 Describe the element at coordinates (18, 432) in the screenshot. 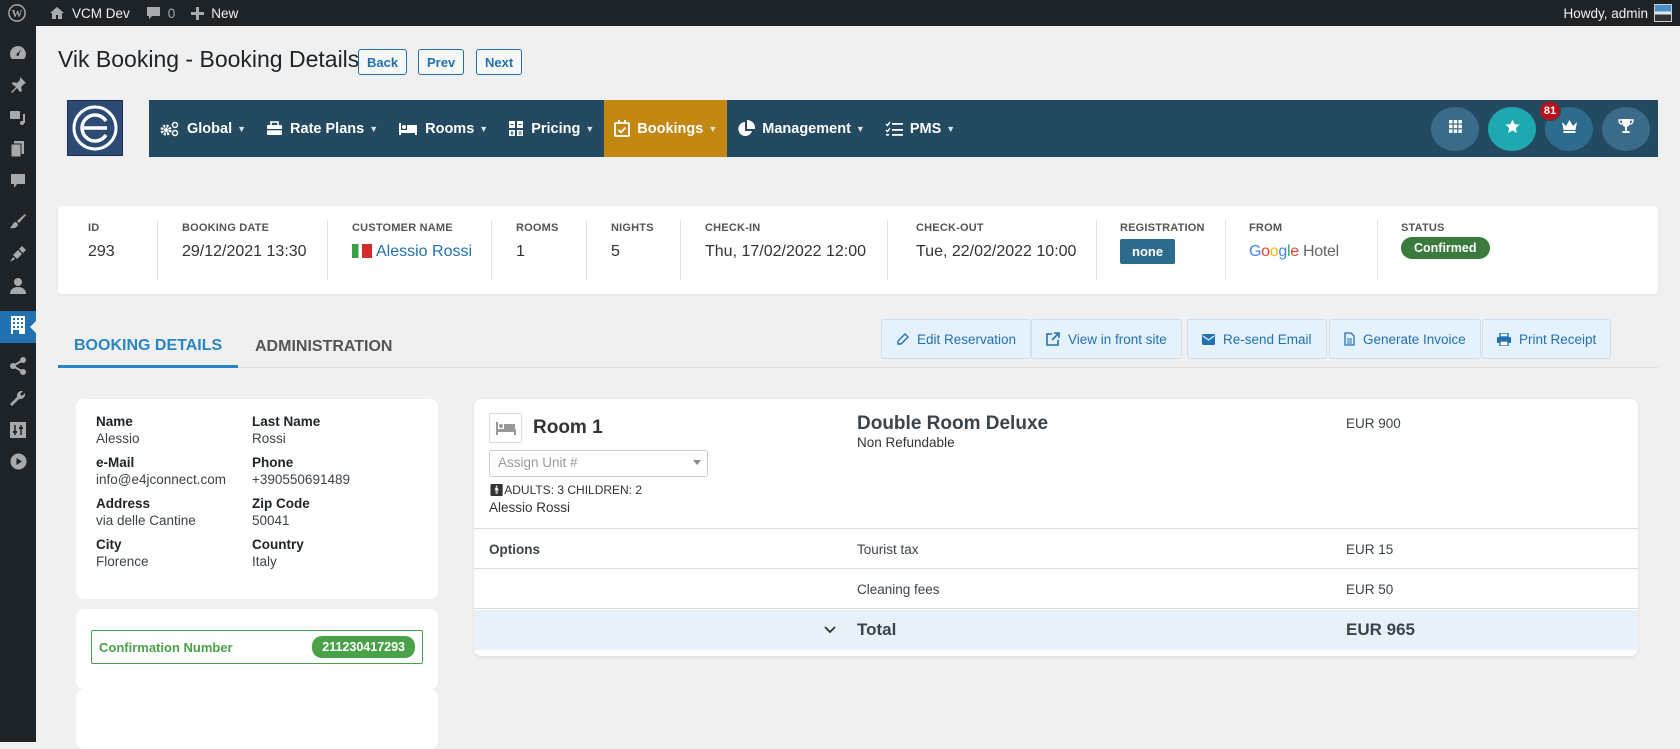

I see `settings-menu-item` at that location.